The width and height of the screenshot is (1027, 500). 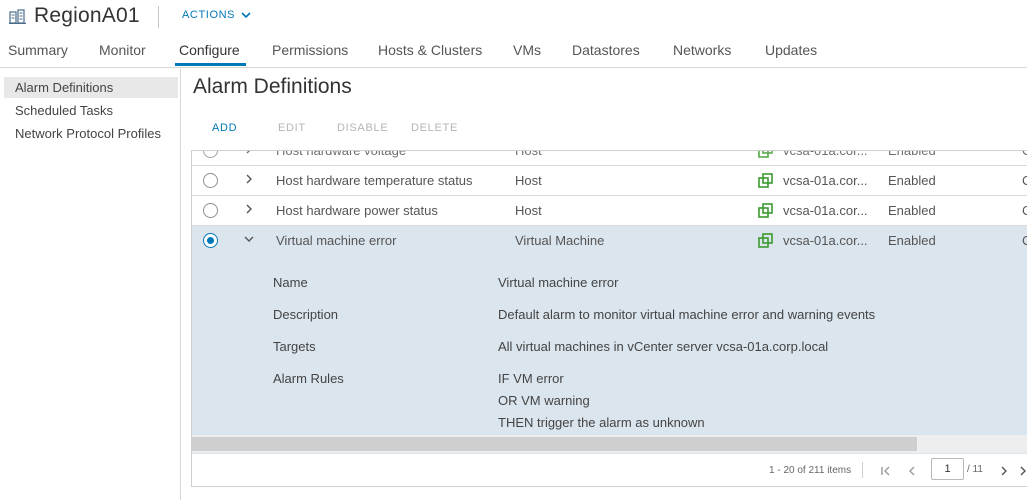 I want to click on detail-name-label: Name, so click(x=290, y=282).